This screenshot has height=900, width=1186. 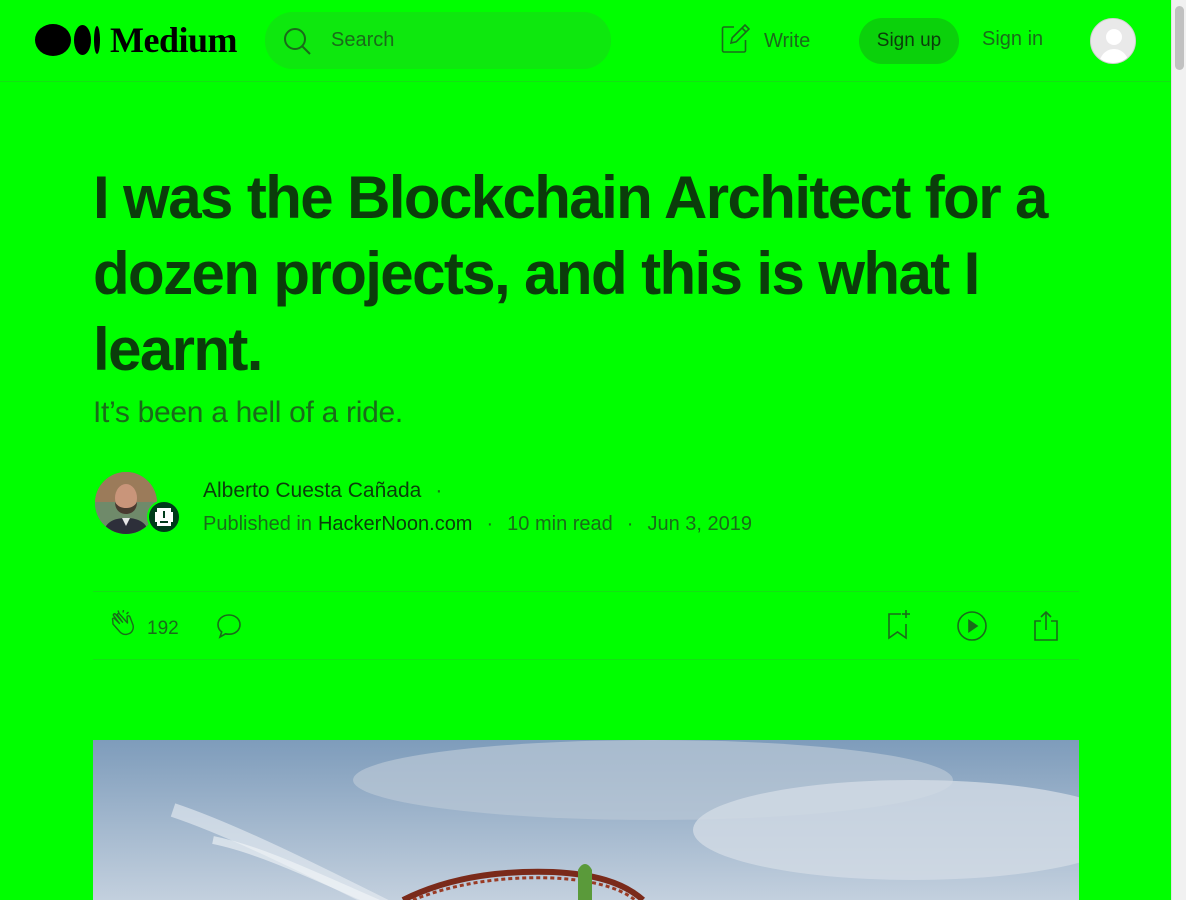 I want to click on medium-logo-mark-icon, so click(x=67, y=40).